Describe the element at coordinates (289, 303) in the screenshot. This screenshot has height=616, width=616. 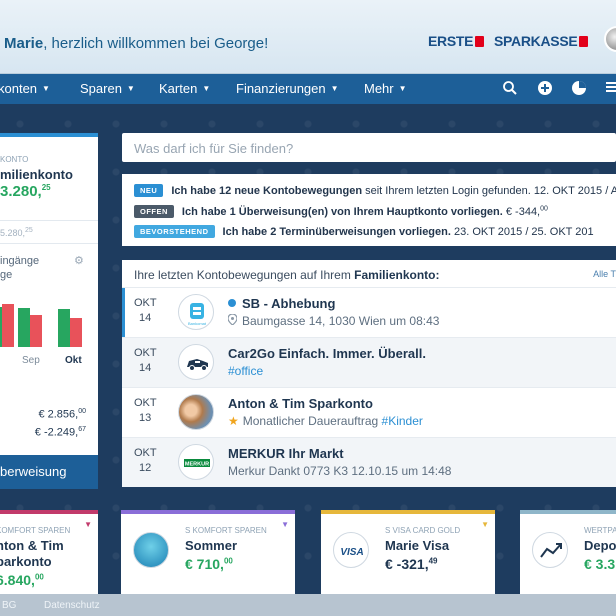
I see `tx-title-text: SB - Abhebung` at that location.